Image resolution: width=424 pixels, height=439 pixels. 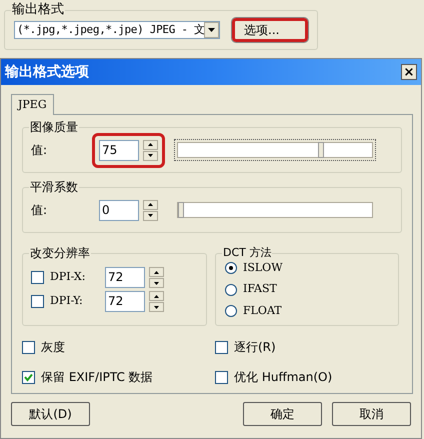 What do you see at coordinates (97, 377) in the screenshot?
I see `checkbox-label: 保留 EXIF/IPTC 数据` at bounding box center [97, 377].